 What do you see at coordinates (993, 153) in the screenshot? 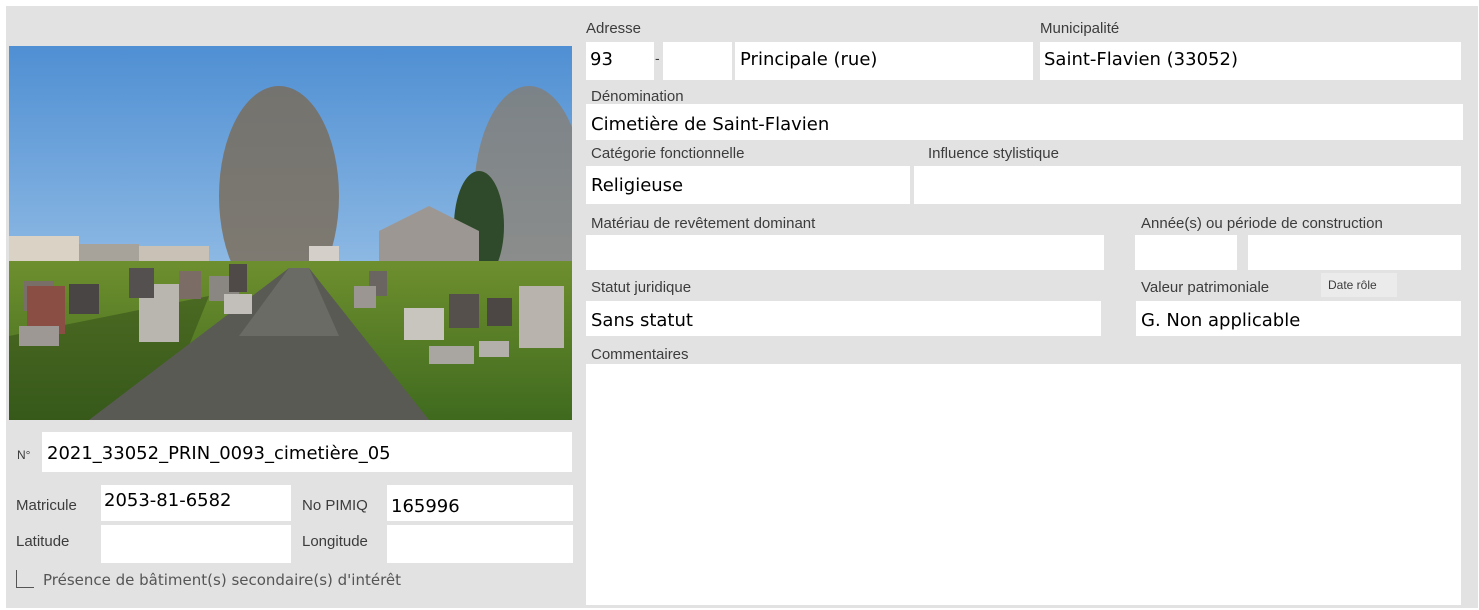
I see `stylistic-influence-label: Influence stylistique` at bounding box center [993, 153].